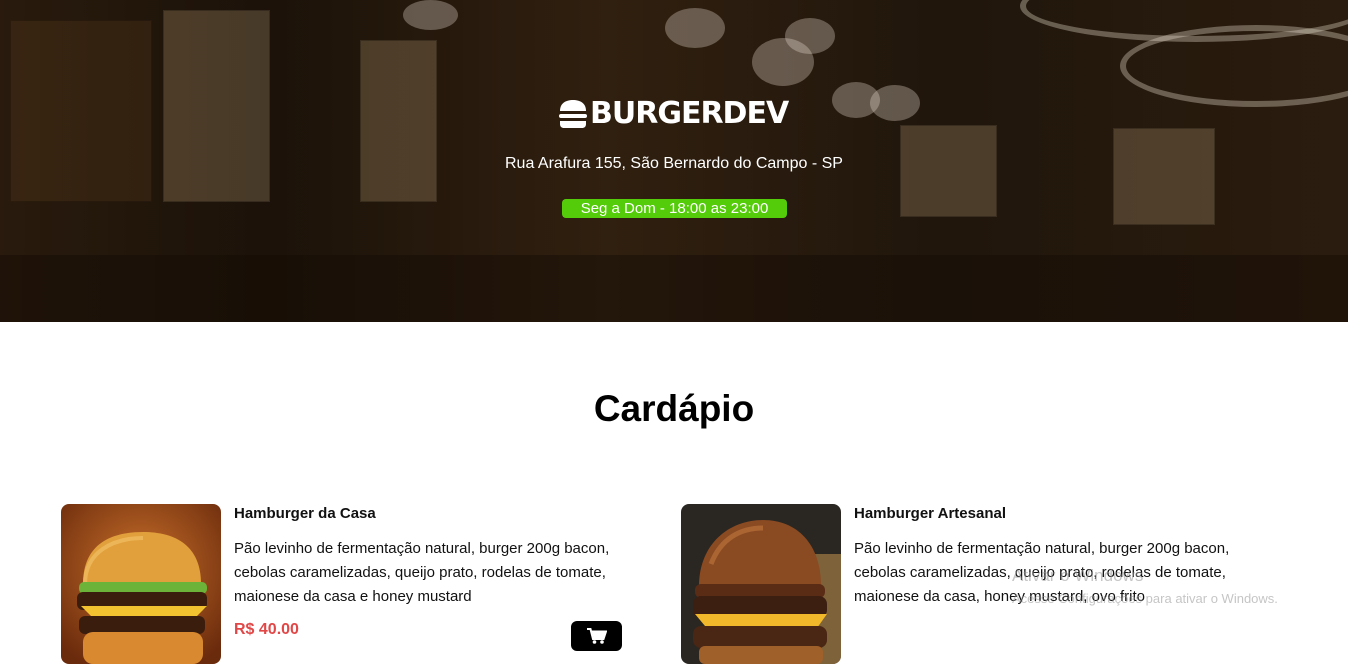 Image resolution: width=1348 pixels, height=664 pixels. Describe the element at coordinates (573, 114) in the screenshot. I see `burger-icon` at that location.